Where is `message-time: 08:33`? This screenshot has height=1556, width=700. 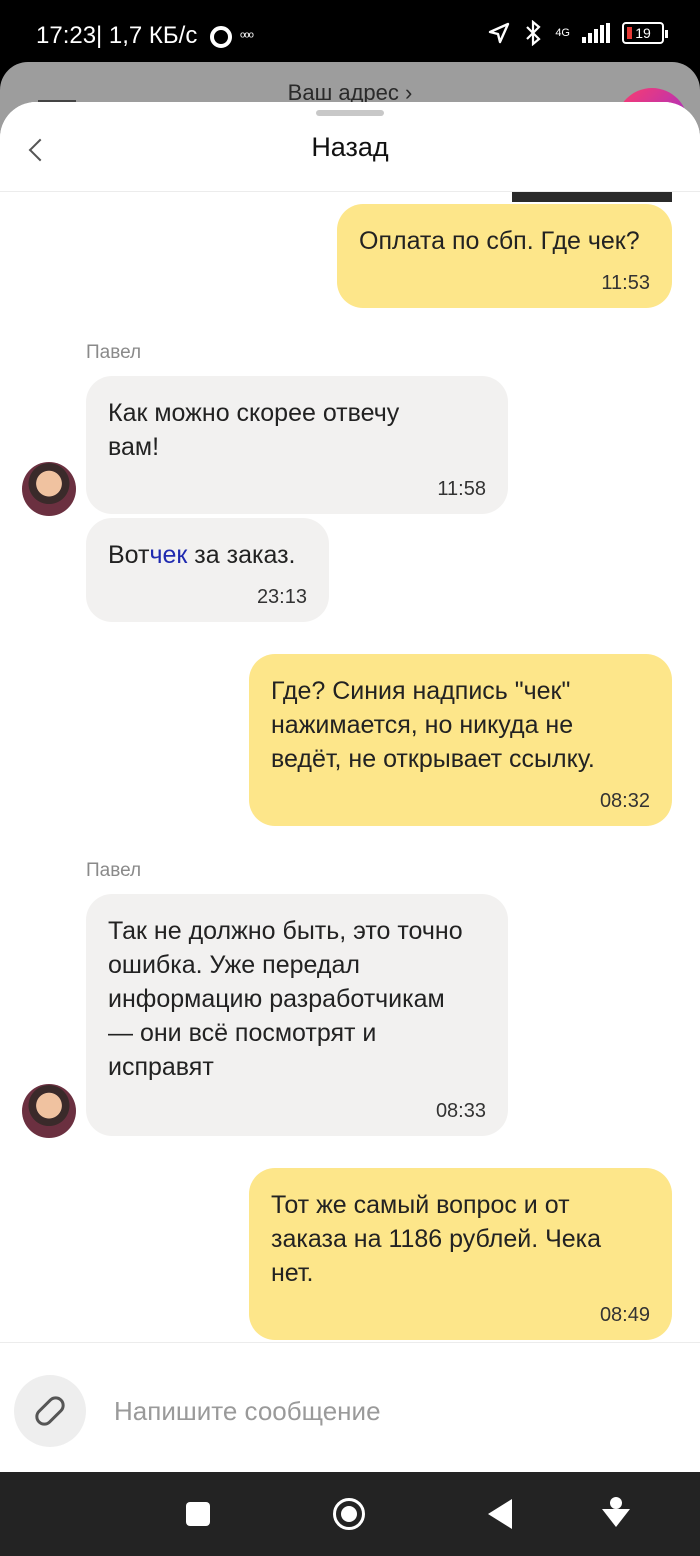 message-time: 08:33 is located at coordinates (460, 1111).